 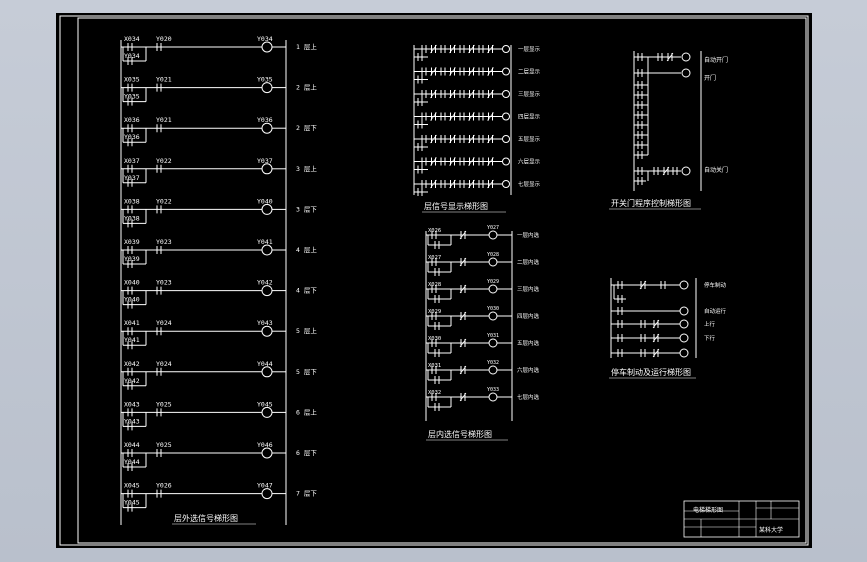 I want to click on car-call-input: X032, so click(x=434, y=393).